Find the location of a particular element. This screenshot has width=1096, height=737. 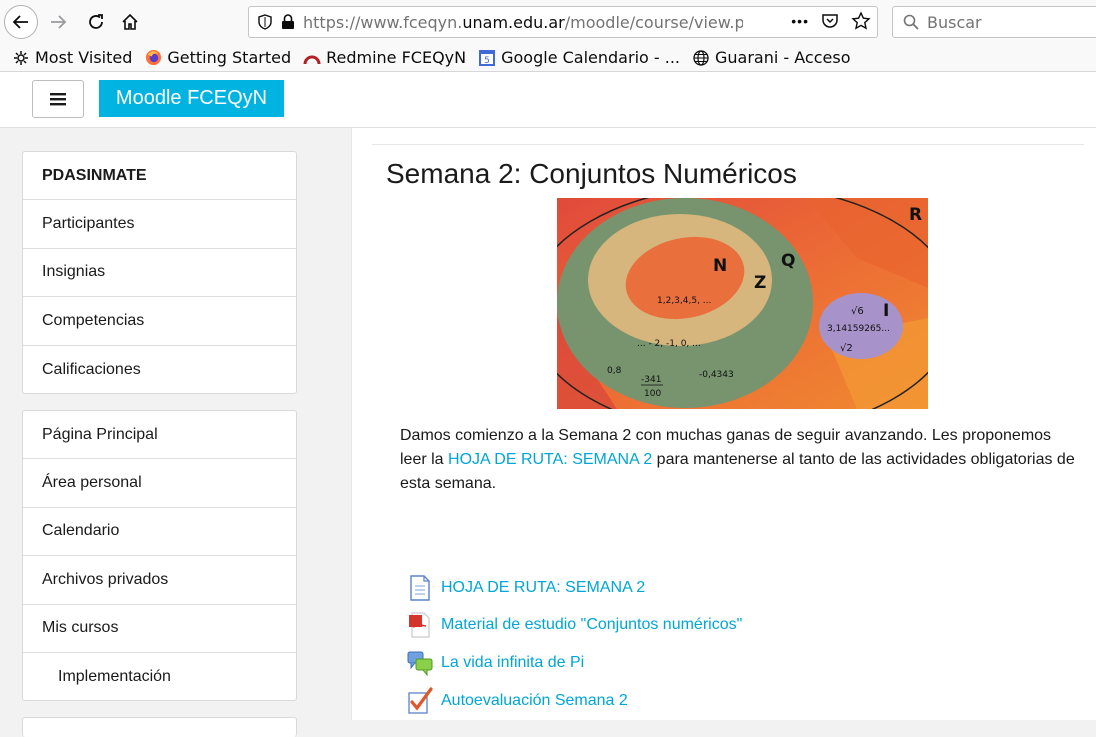

drawer-item-participantes: Participantes is located at coordinates (159, 224).